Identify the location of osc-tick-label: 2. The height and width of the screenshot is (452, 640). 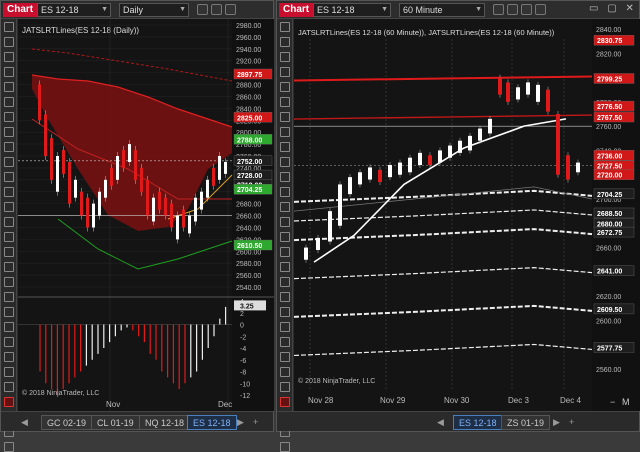
(242, 314).